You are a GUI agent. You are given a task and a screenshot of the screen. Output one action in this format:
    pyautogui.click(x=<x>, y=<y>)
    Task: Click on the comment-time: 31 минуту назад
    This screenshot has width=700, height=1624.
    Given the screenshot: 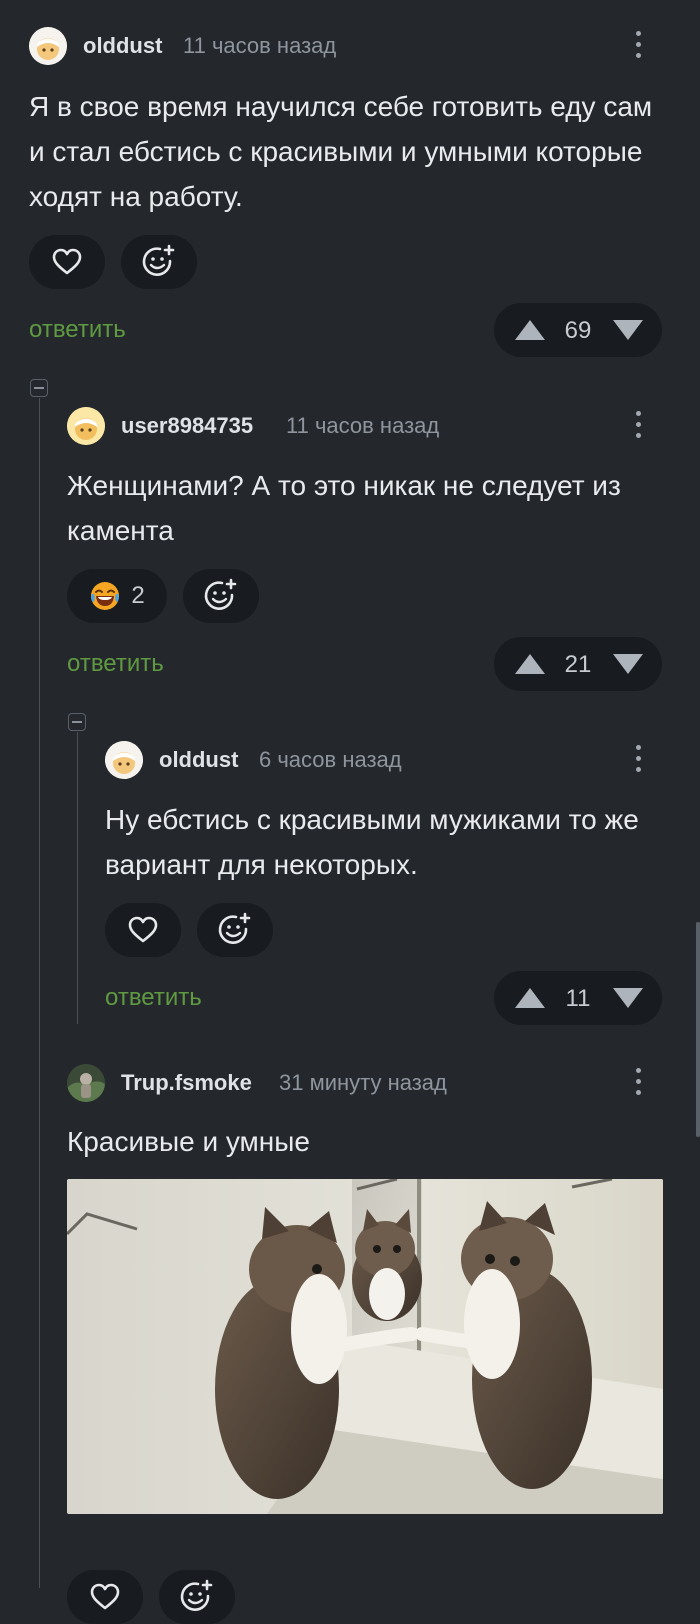 What is the action you would take?
    pyautogui.click(x=363, y=1082)
    